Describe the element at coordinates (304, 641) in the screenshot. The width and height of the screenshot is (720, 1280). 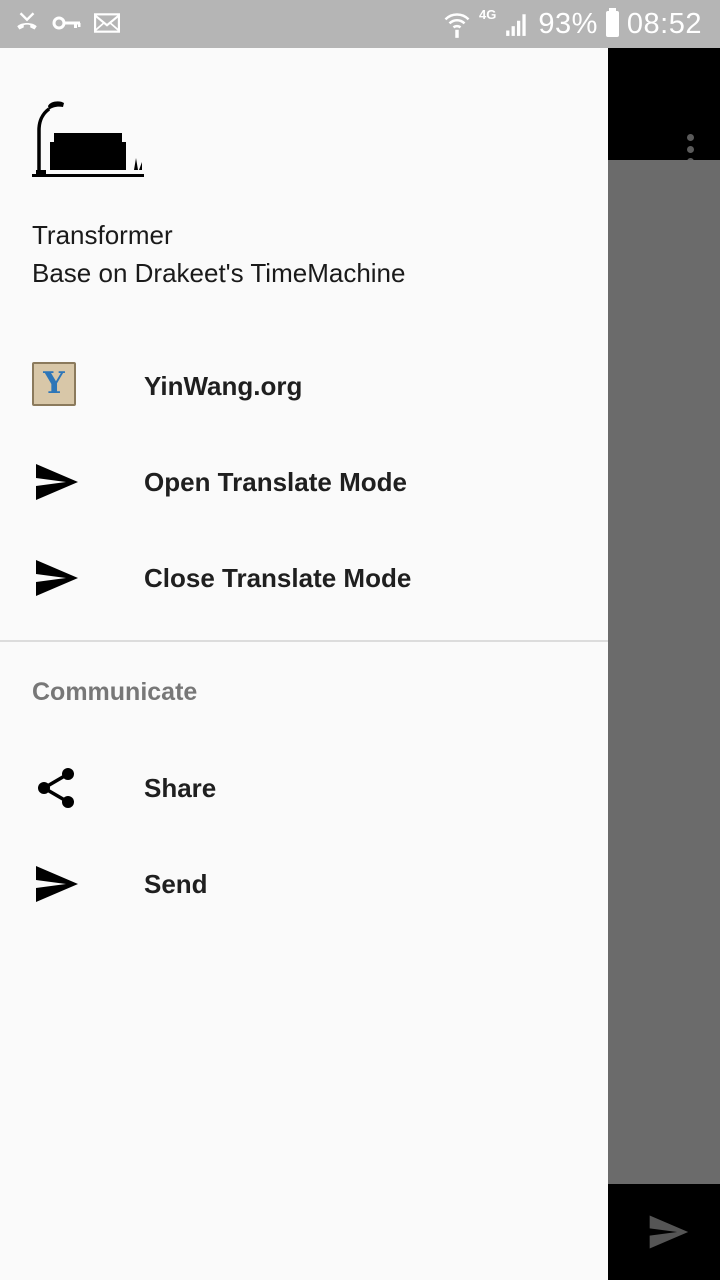
I see `divider` at that location.